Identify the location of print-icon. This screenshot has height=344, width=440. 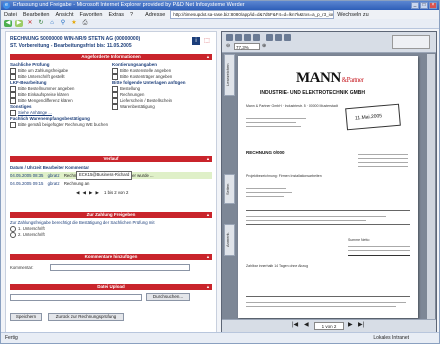
(238, 37).